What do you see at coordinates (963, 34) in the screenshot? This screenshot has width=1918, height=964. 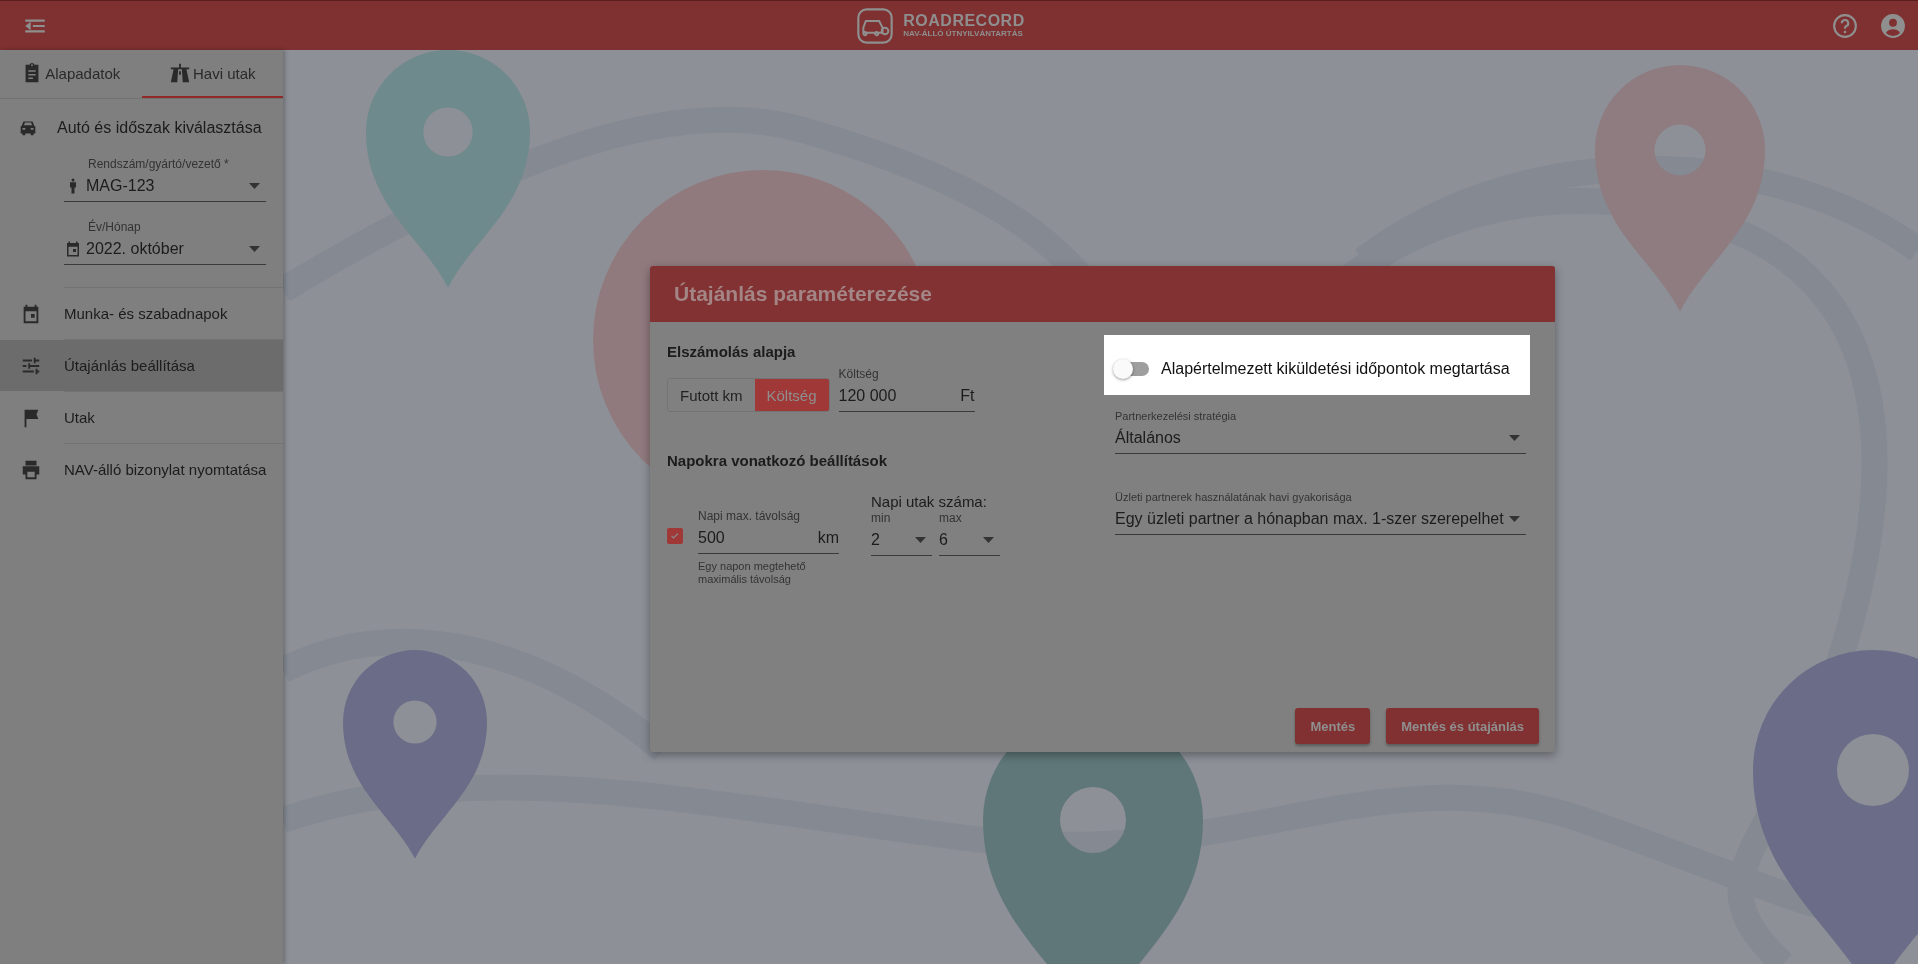 I see `logo-subtitle: NAV-ÁLLÓ ÚTNYILVÁNTARTÁS` at bounding box center [963, 34].